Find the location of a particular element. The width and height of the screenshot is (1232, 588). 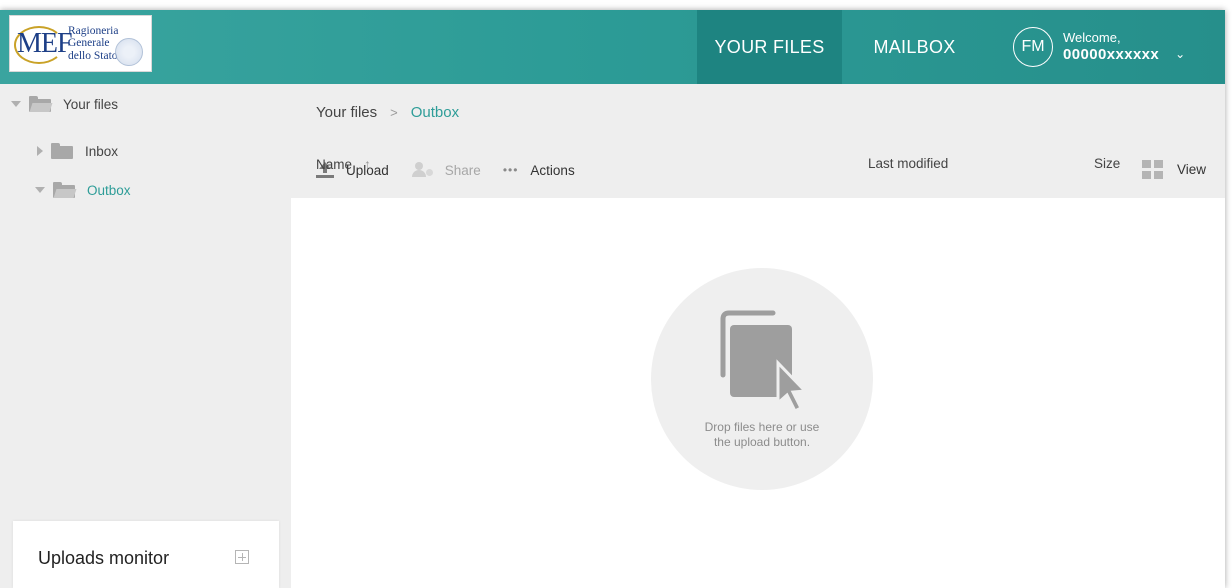

tree-item-your-files: Your files is located at coordinates (64, 104).